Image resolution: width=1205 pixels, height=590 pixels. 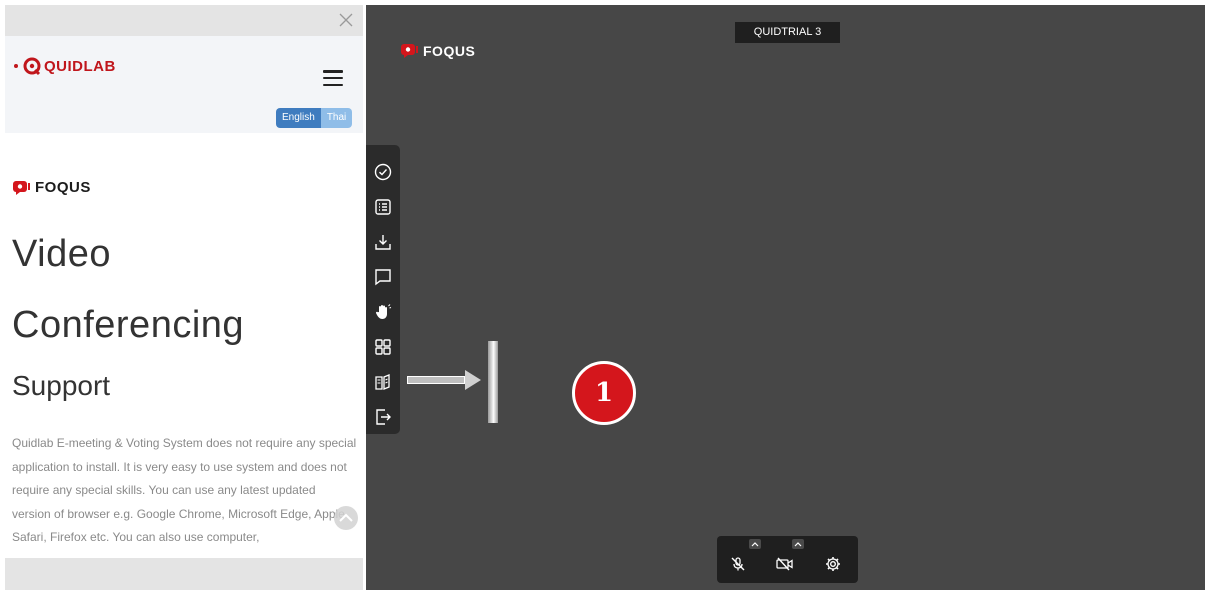 I want to click on hamburger-icon, so click(x=333, y=71).